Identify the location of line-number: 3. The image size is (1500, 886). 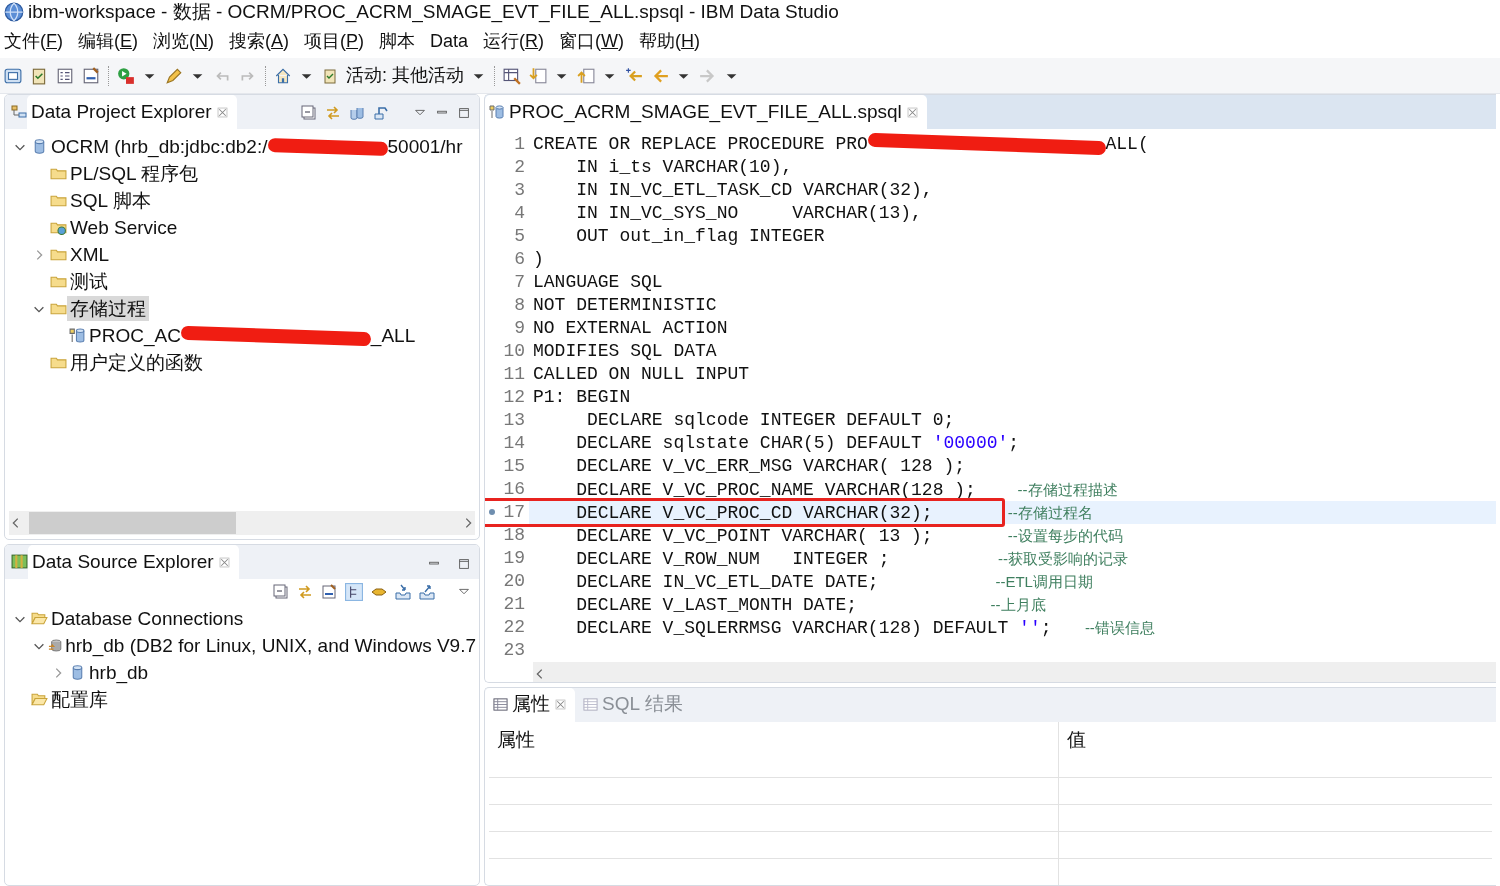
(519, 190).